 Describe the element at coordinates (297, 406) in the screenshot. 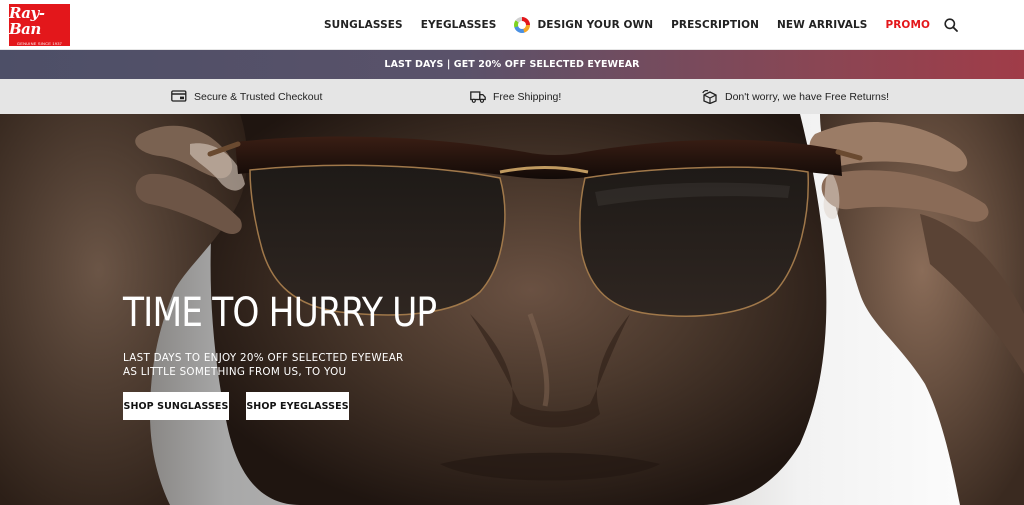

I see `shop-eyeglasses-button: SHOP EYEGLASSES` at that location.